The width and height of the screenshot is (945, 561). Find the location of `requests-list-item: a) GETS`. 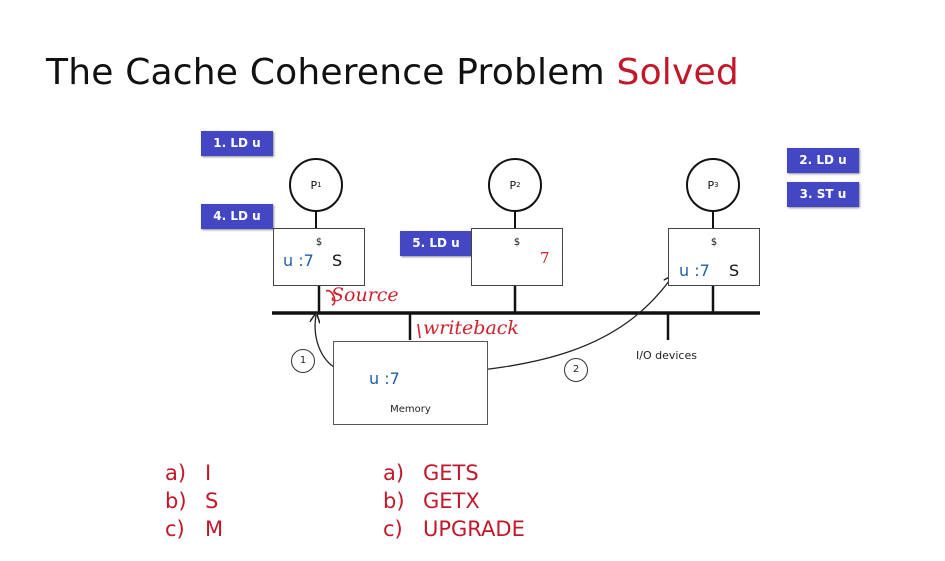

requests-list-item: a) GETS is located at coordinates (454, 473).